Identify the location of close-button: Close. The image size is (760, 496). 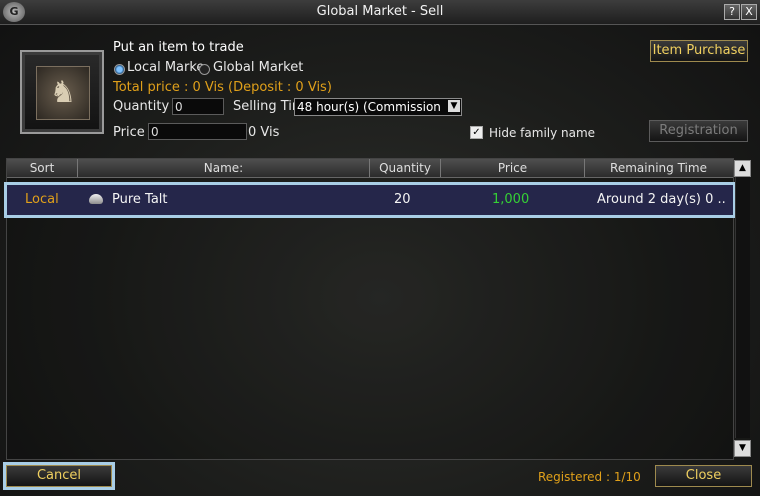
(703, 476).